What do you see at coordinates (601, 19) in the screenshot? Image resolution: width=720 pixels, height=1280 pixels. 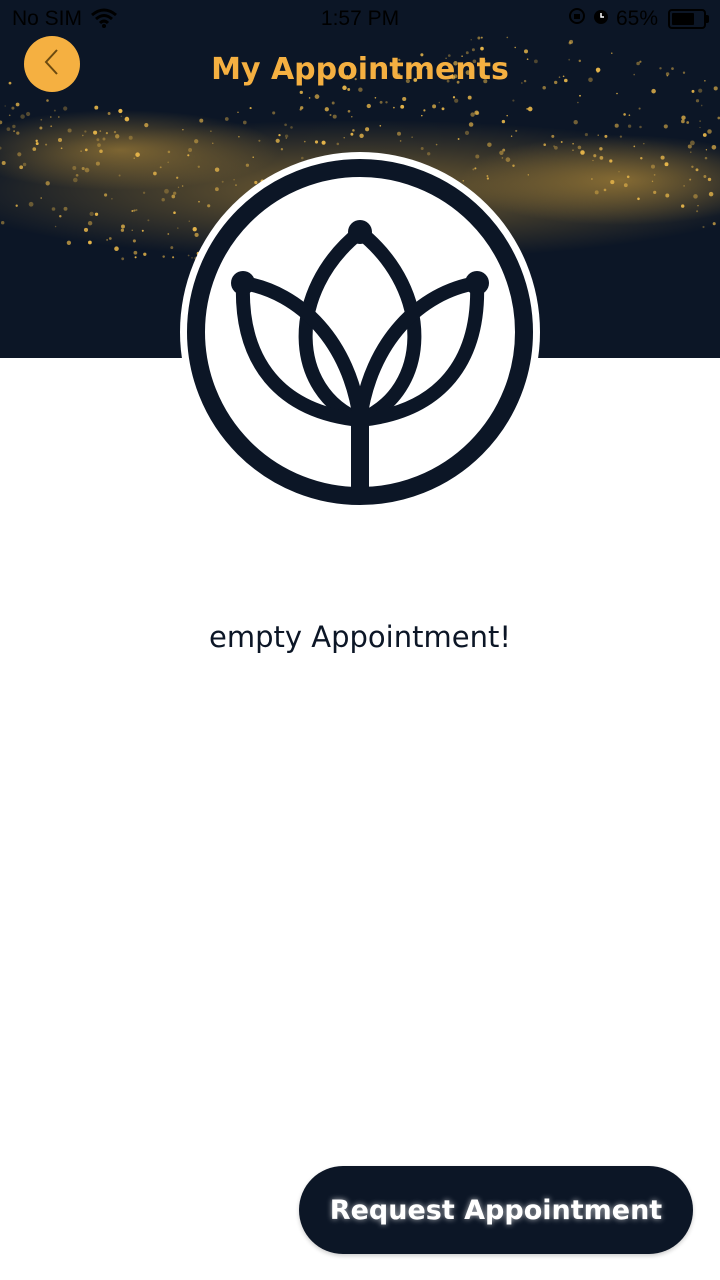 I see `alarm-icon` at bounding box center [601, 19].